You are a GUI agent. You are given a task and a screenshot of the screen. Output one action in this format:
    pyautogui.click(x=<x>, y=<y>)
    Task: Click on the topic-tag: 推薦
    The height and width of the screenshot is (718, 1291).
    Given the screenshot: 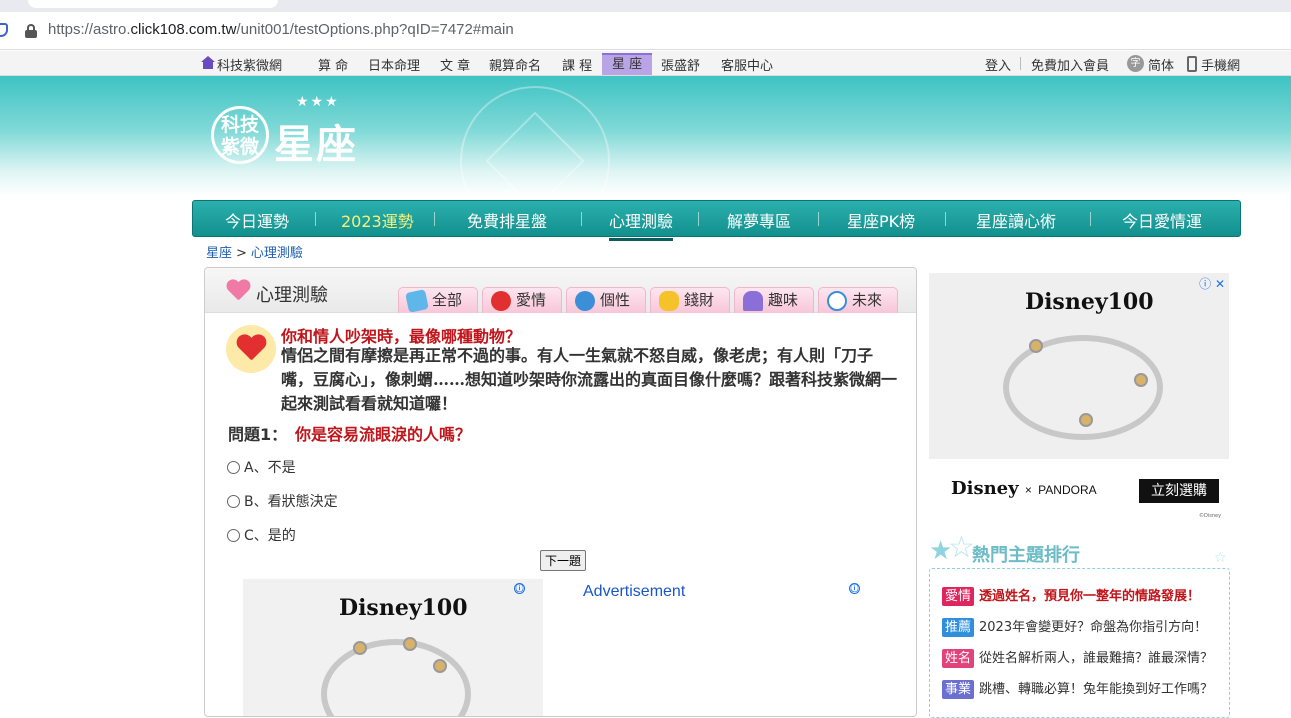 What is the action you would take?
    pyautogui.click(x=958, y=627)
    